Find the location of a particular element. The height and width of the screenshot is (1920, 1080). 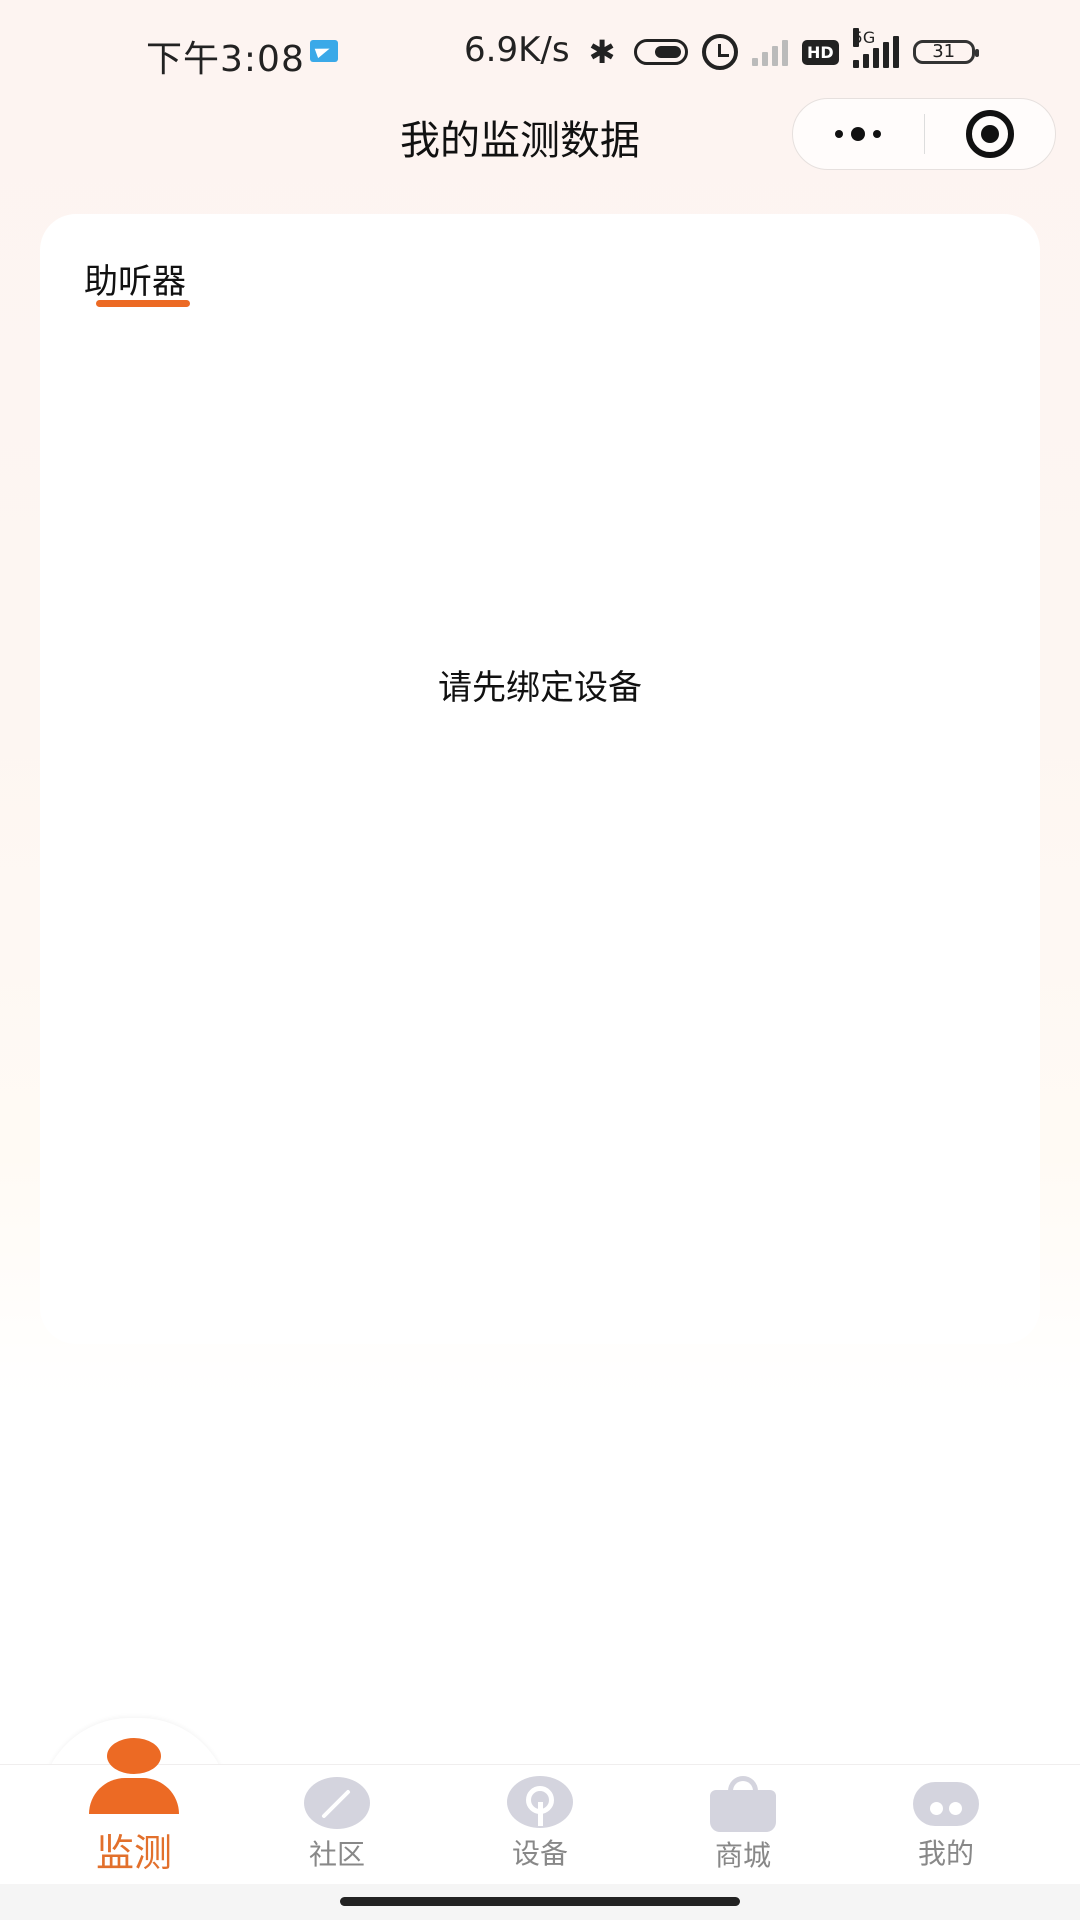

tab-monitor: 监测 is located at coordinates (134, 1807).